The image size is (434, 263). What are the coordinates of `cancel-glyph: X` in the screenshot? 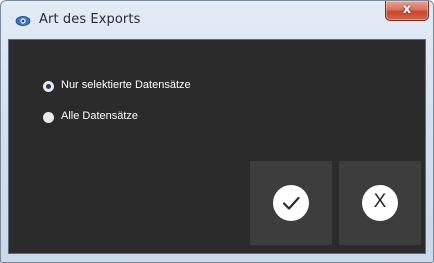 It's located at (380, 201).